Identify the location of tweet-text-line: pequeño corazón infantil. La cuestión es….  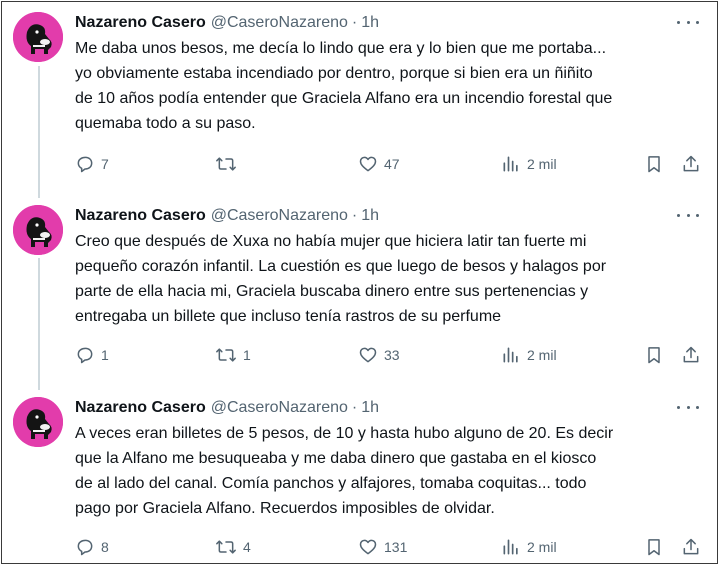
(341, 266).